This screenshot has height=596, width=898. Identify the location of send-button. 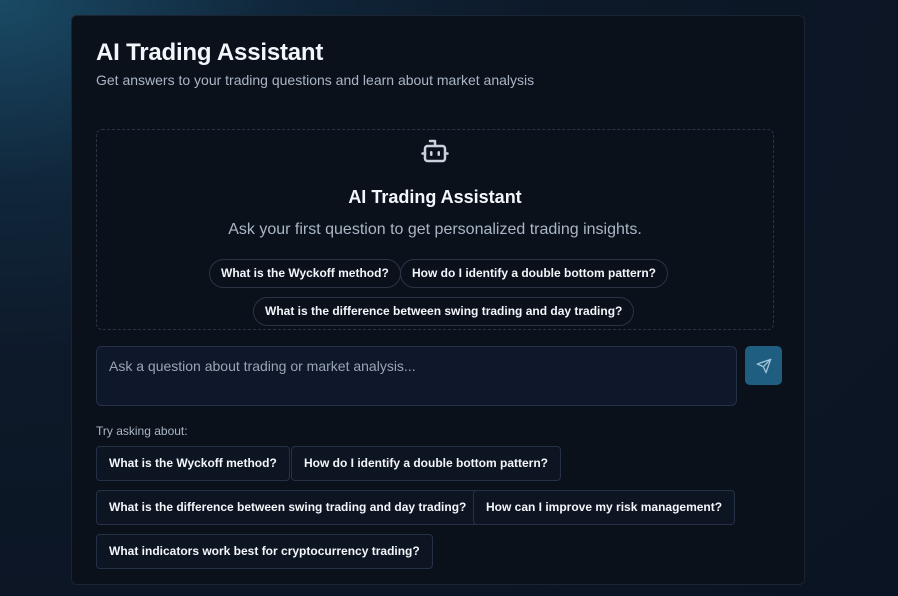
(763, 365).